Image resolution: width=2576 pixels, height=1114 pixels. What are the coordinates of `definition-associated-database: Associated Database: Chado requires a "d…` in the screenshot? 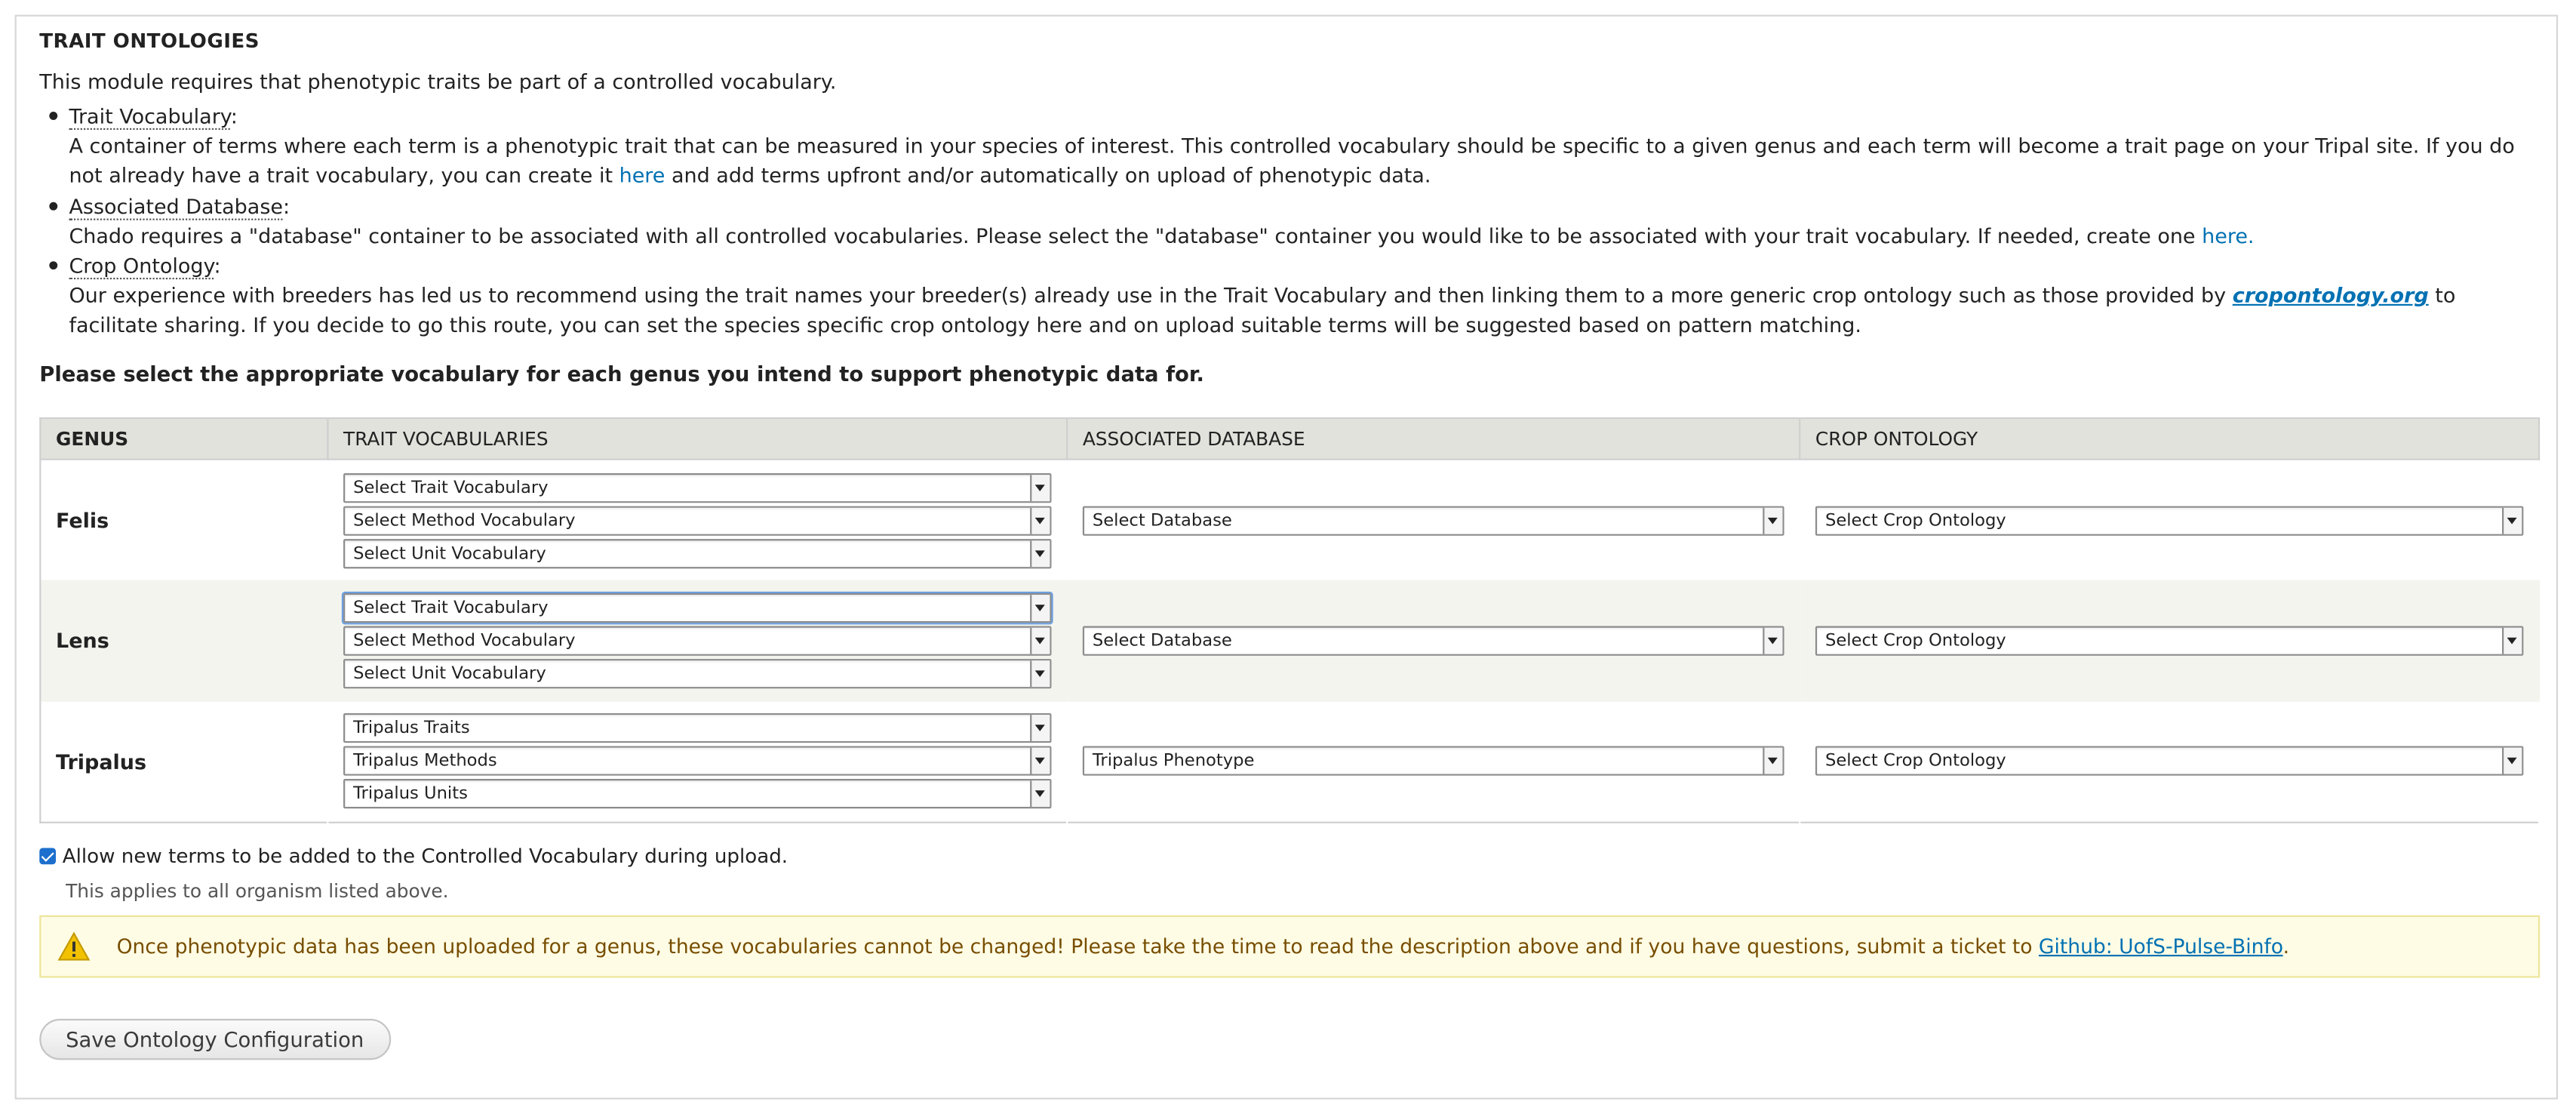 It's located at (1284, 222).